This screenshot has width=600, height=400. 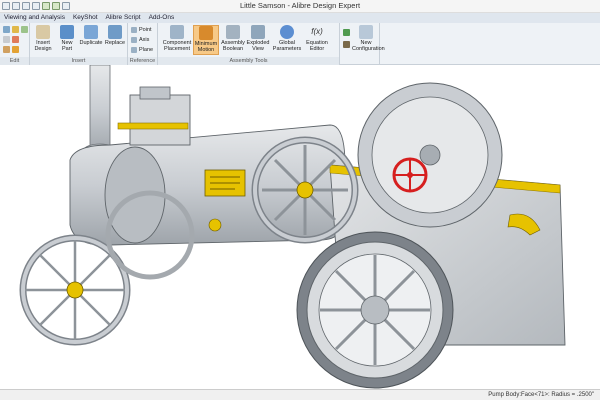 What do you see at coordinates (142, 49) in the screenshot?
I see `plane-button: Plane` at bounding box center [142, 49].